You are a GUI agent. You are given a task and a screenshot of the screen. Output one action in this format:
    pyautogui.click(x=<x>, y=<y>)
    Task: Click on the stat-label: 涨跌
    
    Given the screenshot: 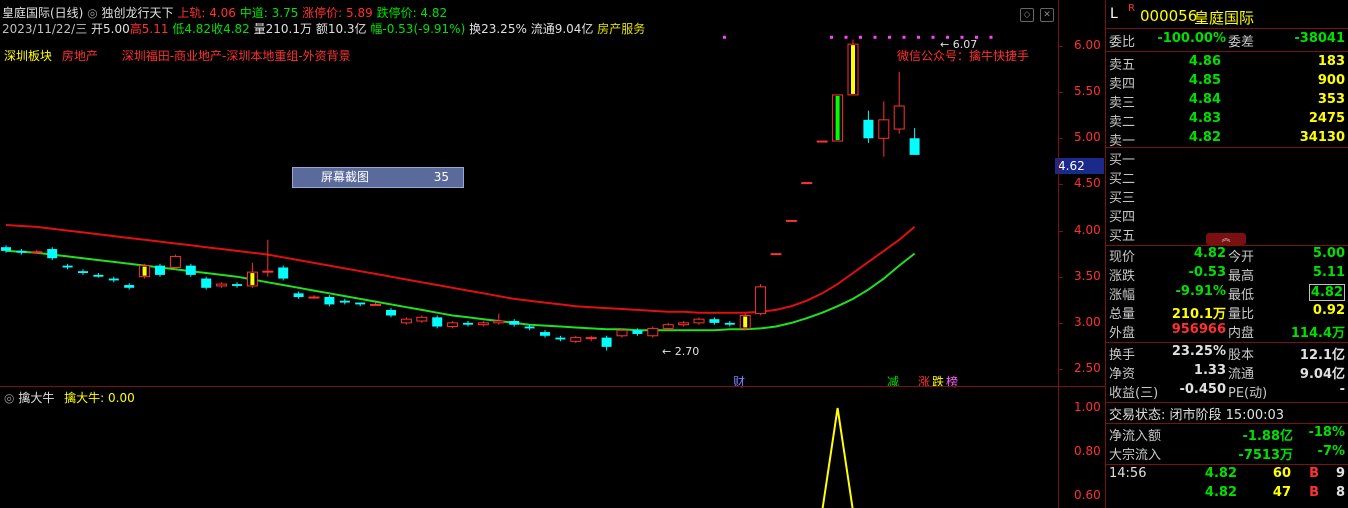 What is the action you would take?
    pyautogui.click(x=1122, y=276)
    